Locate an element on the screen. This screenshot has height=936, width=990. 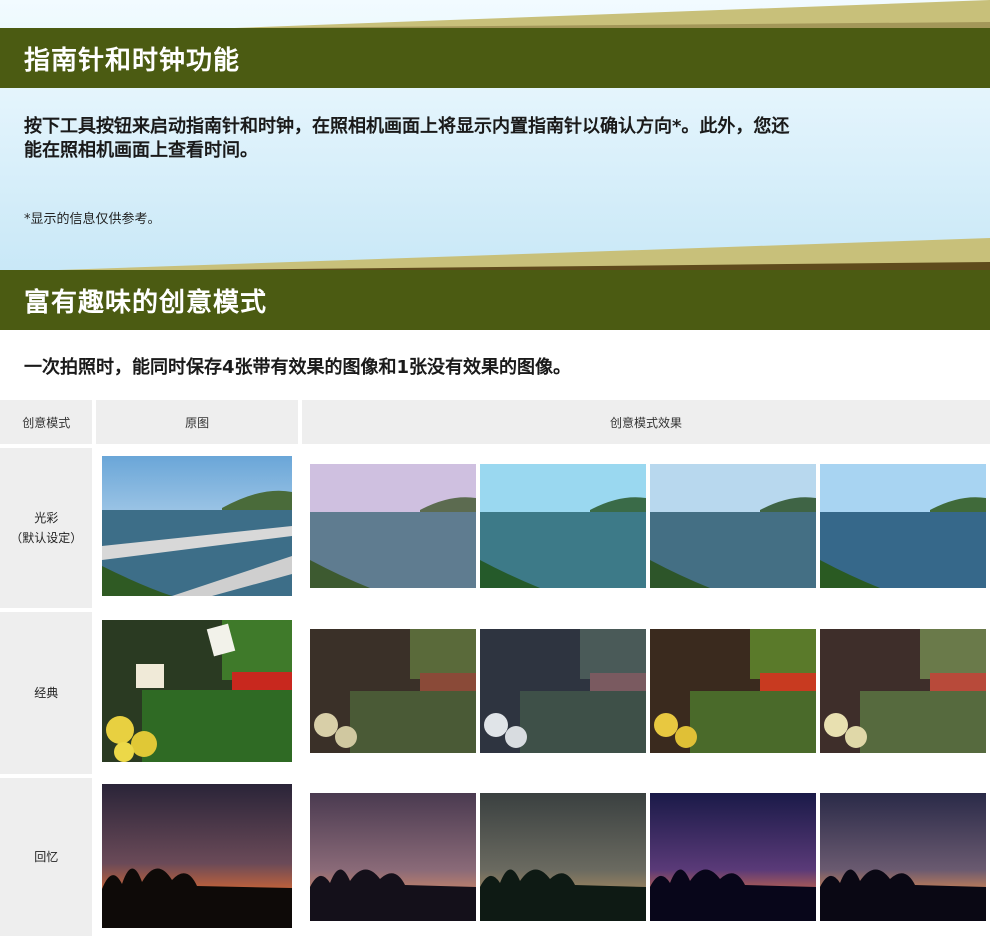
header-creative-mode: 创意模式 is located at coordinates (46, 422).